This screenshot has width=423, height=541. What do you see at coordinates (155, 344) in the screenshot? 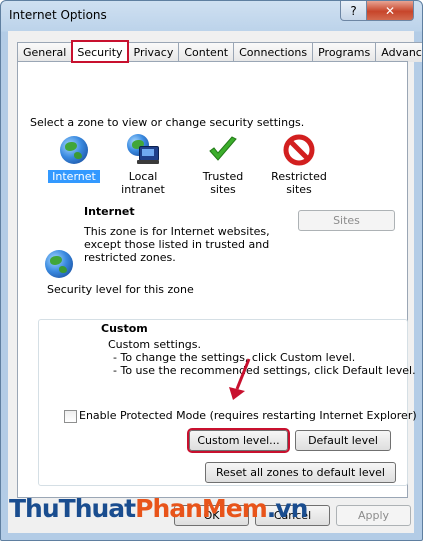
I see `security-level-line-1: Custom settings.` at bounding box center [155, 344].